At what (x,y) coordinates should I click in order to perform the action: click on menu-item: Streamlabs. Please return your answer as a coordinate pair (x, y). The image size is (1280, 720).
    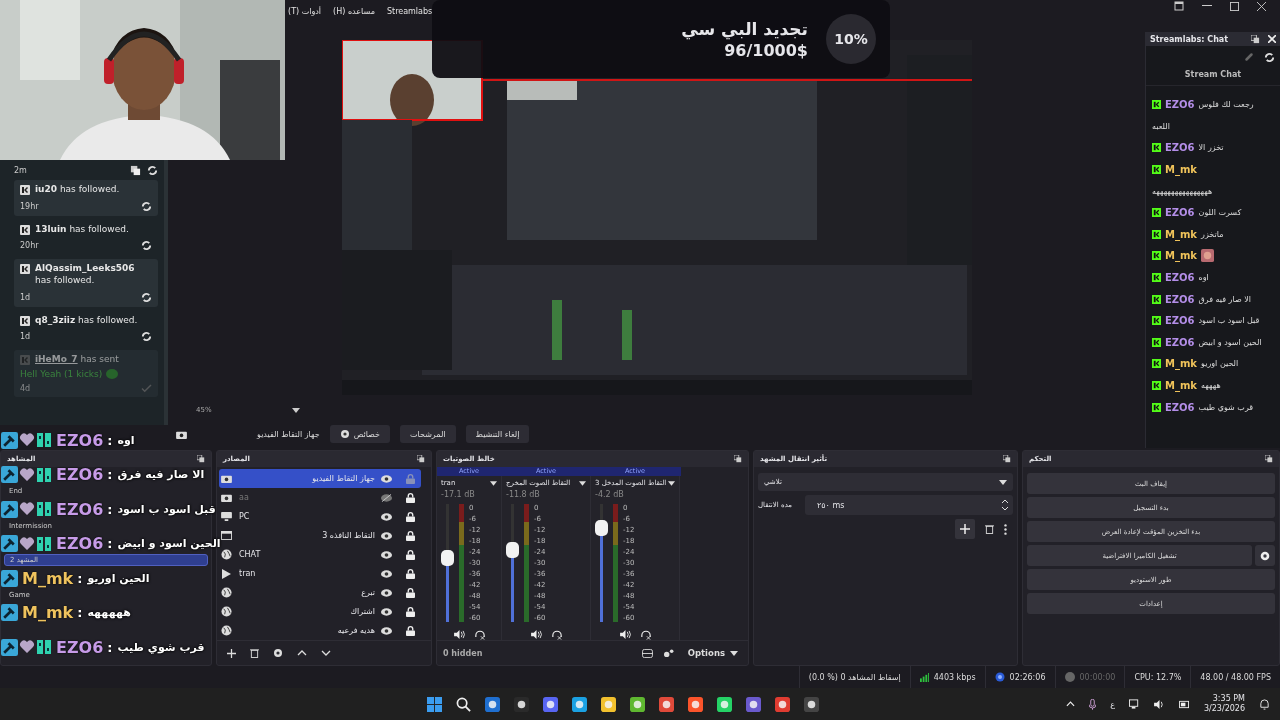
    Looking at the image, I should click on (409, 11).